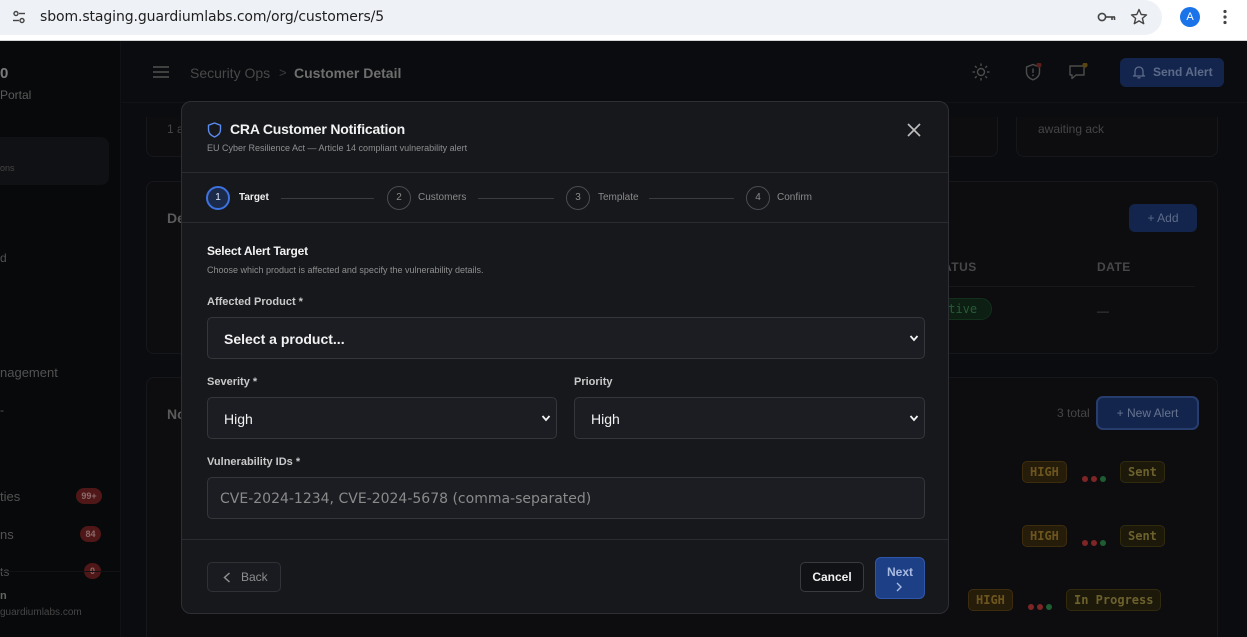 The height and width of the screenshot is (637, 1247). I want to click on vulnerability-ids-label: Vulnerability IDs *, so click(254, 462).